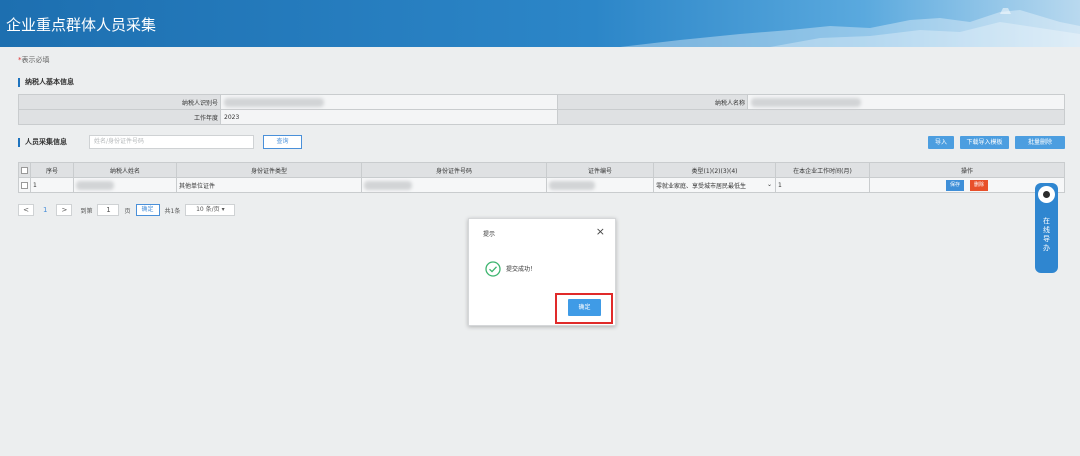  What do you see at coordinates (223, 209) in the screenshot?
I see `caret-down-icon: ▾` at bounding box center [223, 209].